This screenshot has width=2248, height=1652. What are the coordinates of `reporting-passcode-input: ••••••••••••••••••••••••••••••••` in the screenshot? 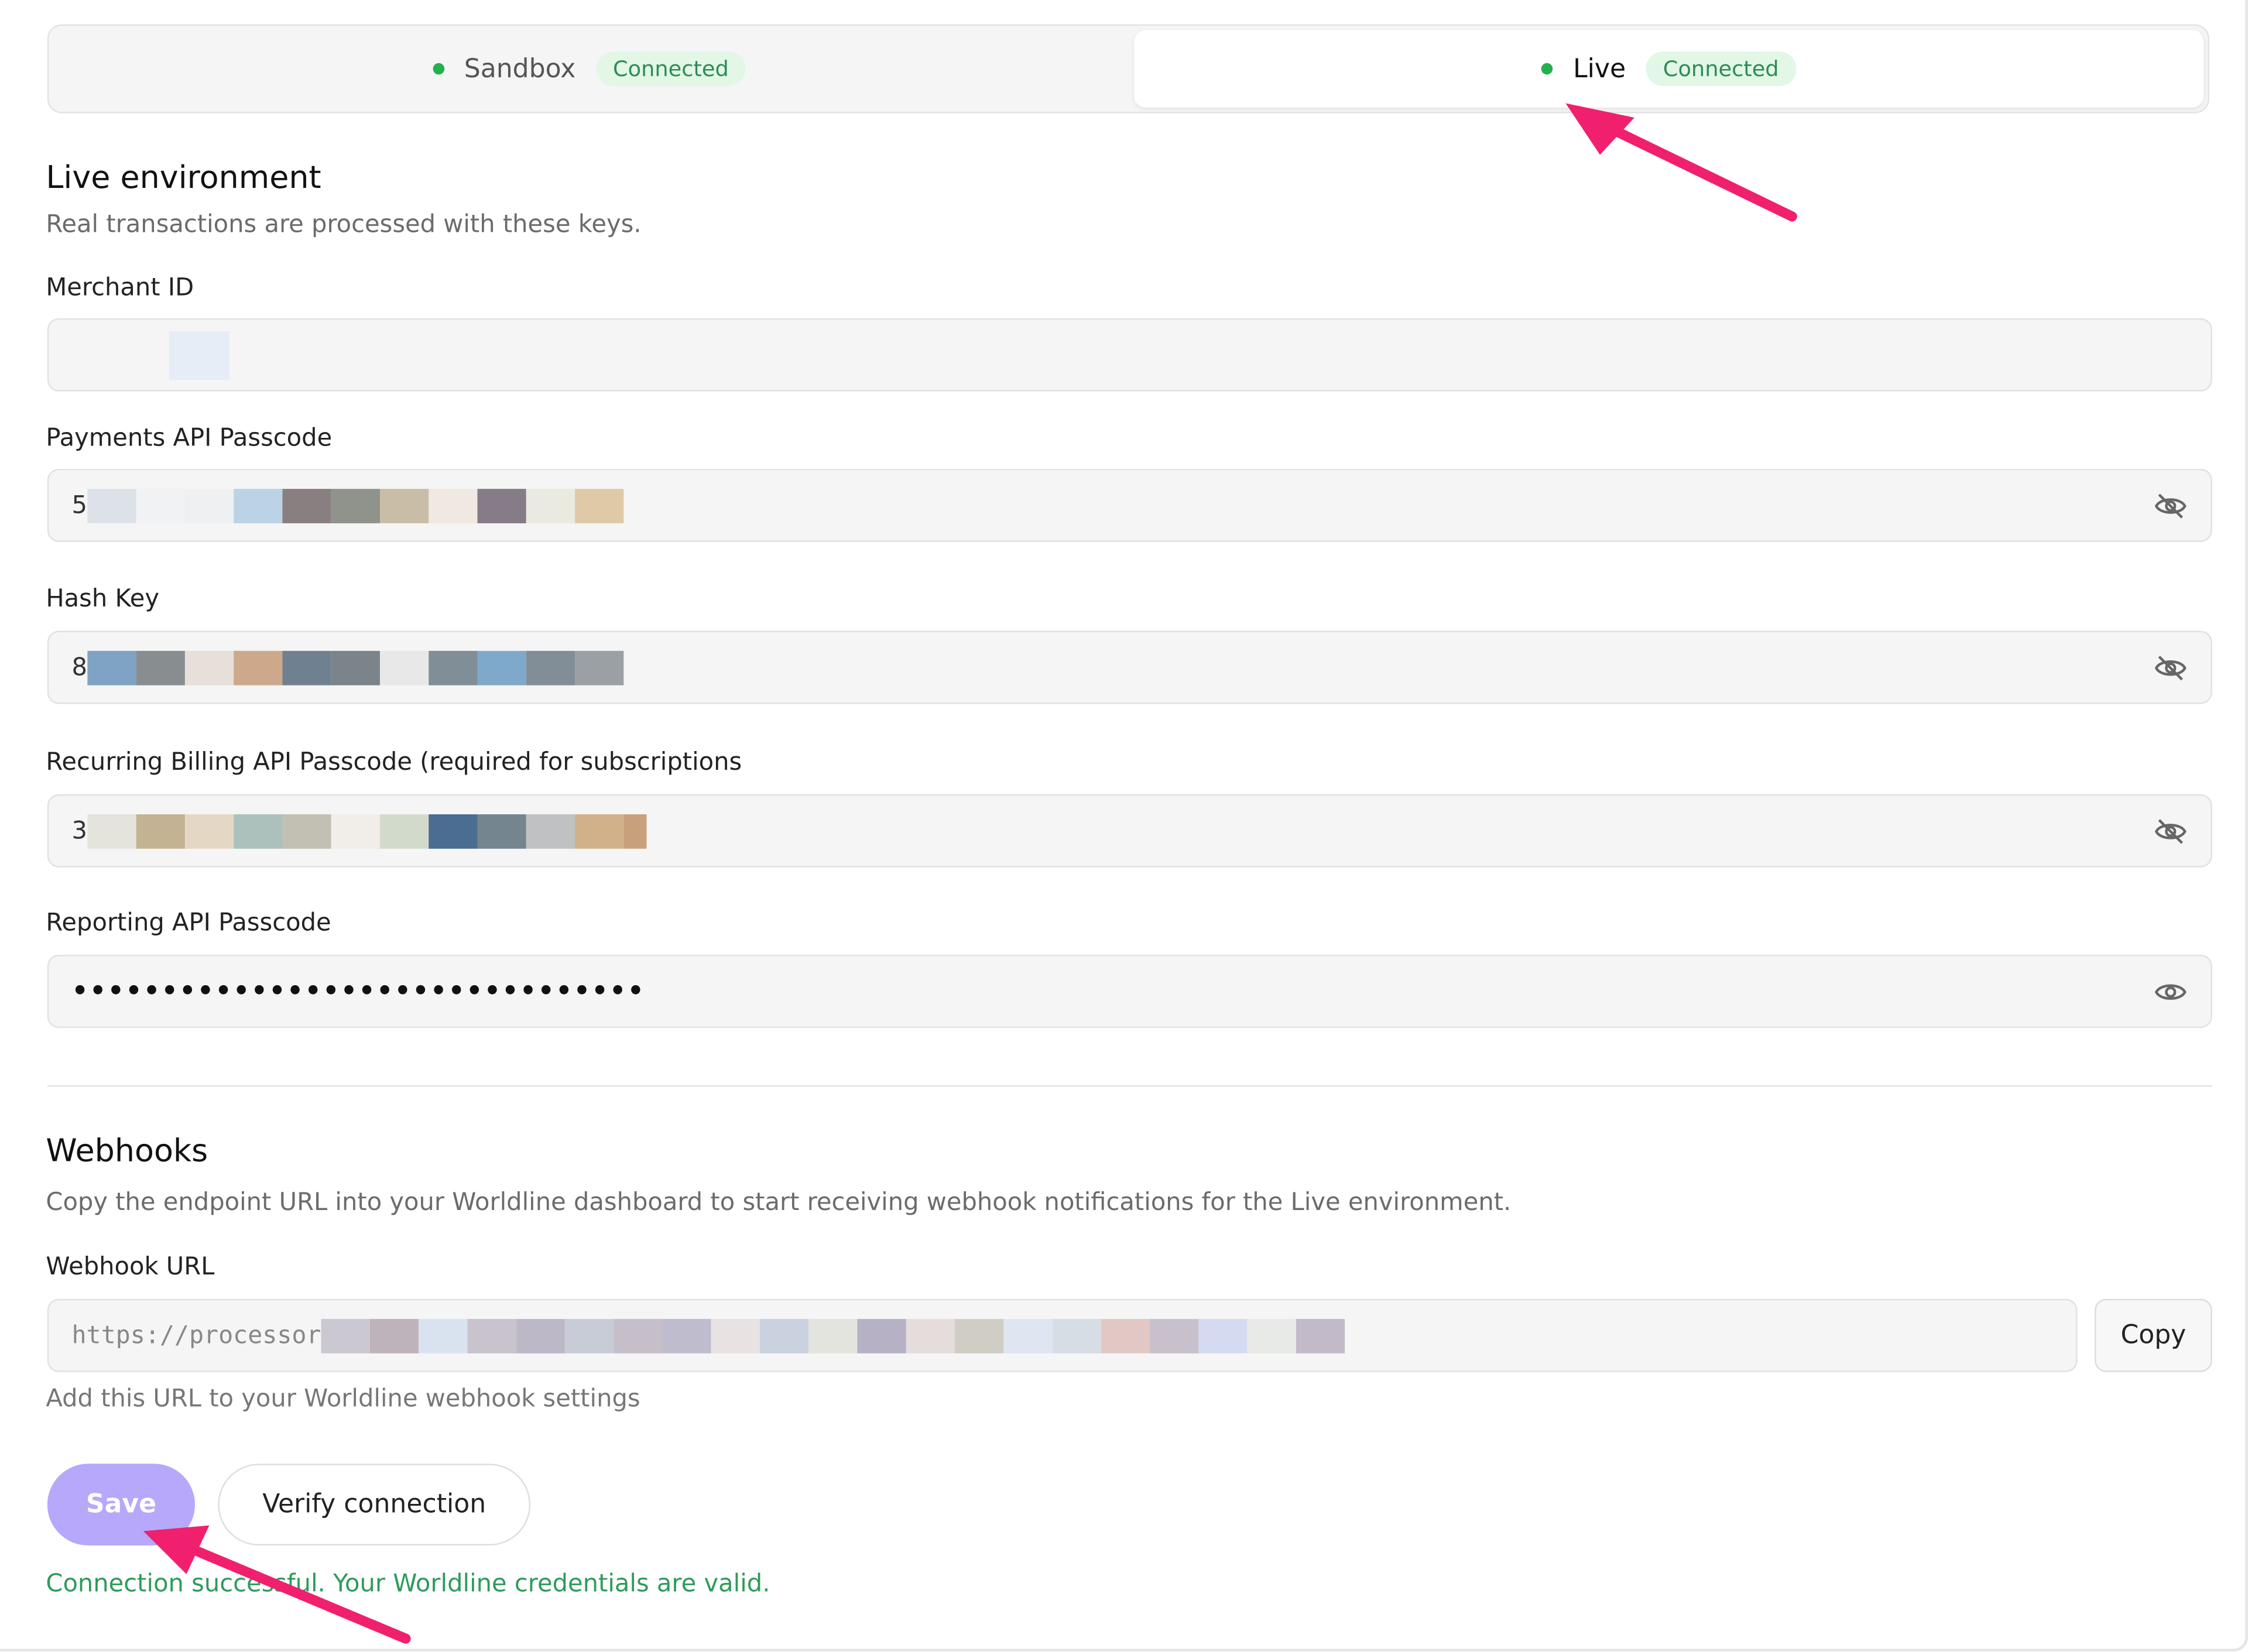 It's located at (1130, 991).